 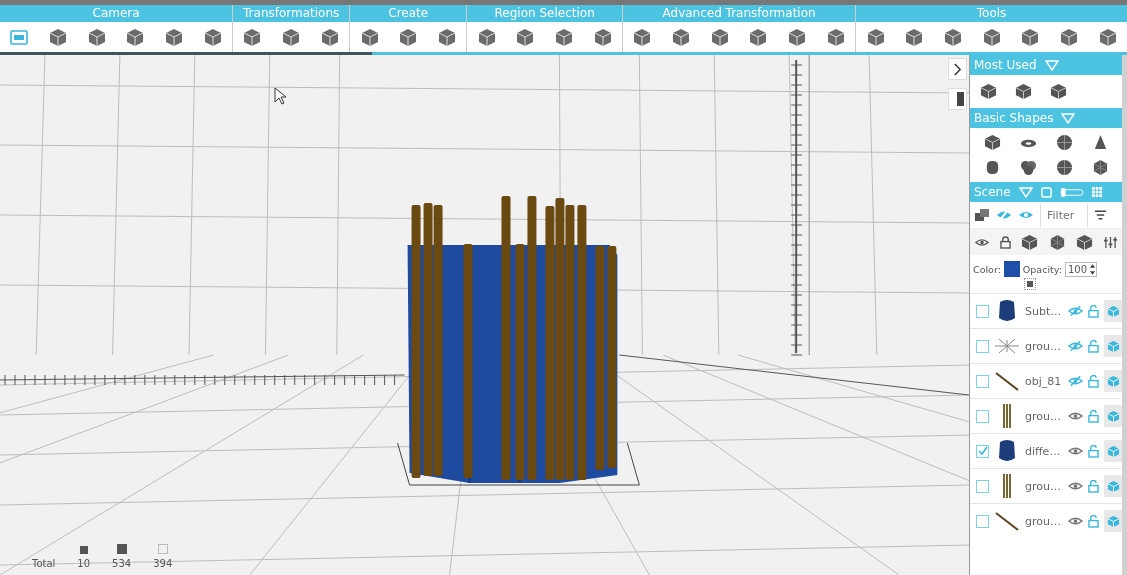 I want to click on layers-icon, so click(x=982, y=215).